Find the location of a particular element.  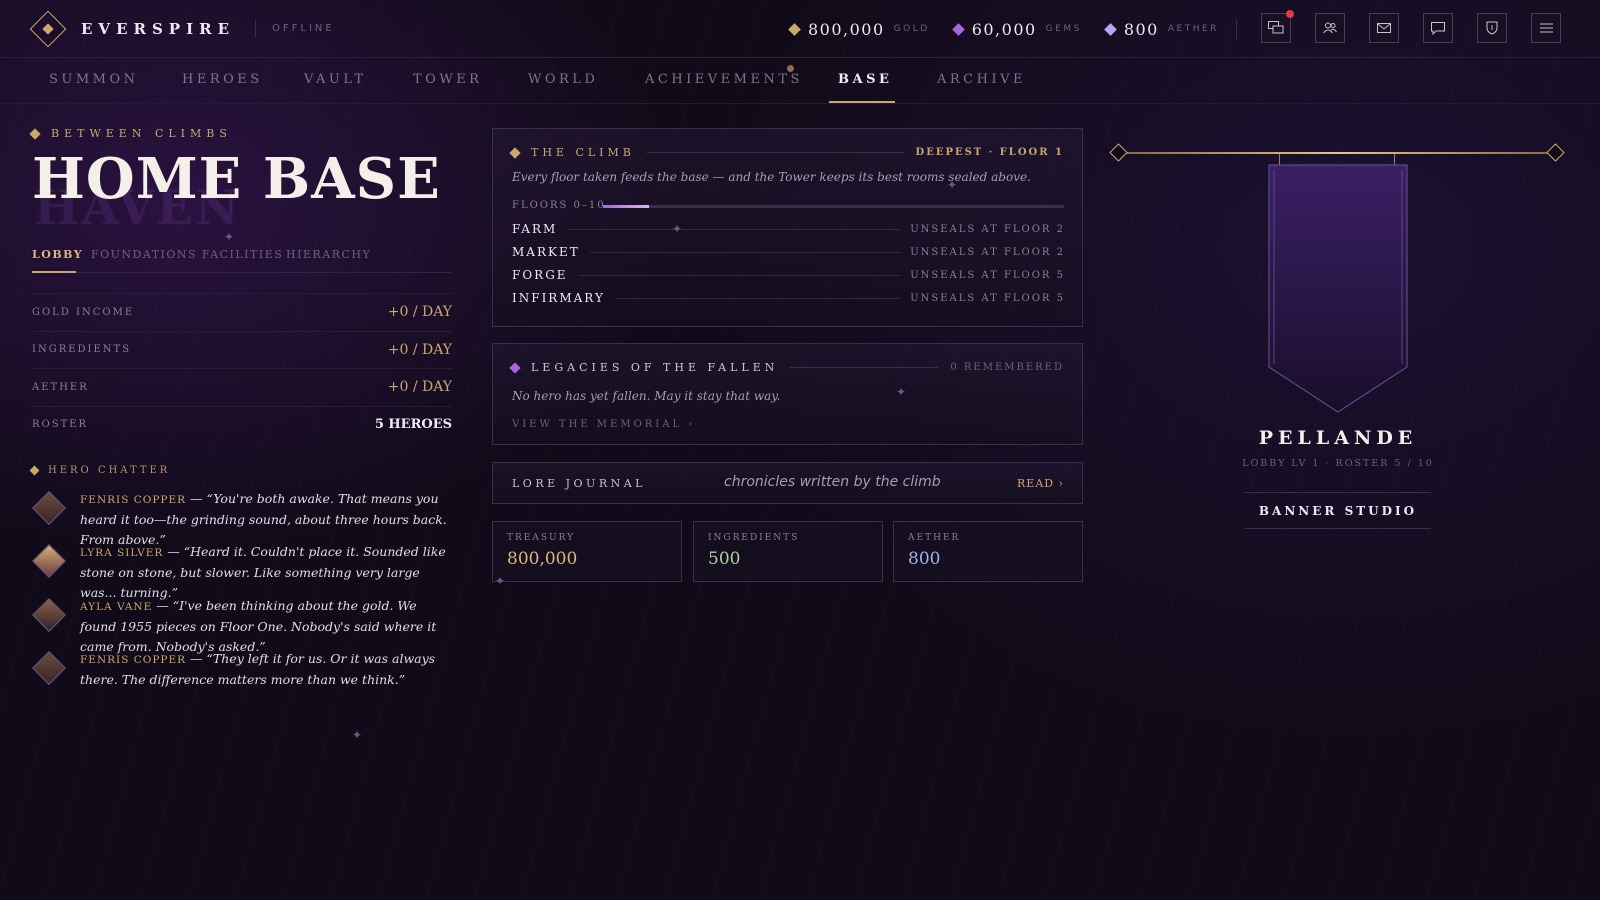

rod-finial-left is located at coordinates (1118, 152).